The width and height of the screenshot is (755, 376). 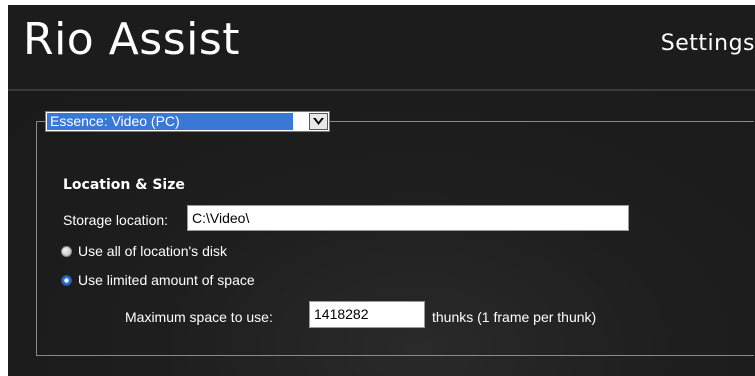 What do you see at coordinates (124, 185) in the screenshot?
I see `section-title-location-size: Location & Size` at bounding box center [124, 185].